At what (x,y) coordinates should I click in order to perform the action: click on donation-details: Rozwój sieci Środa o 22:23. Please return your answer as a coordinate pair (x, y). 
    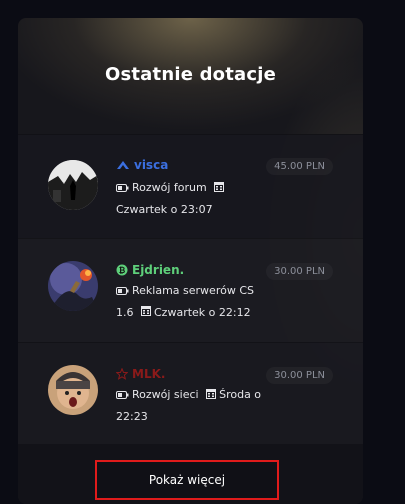
    Looking at the image, I should click on (191, 405).